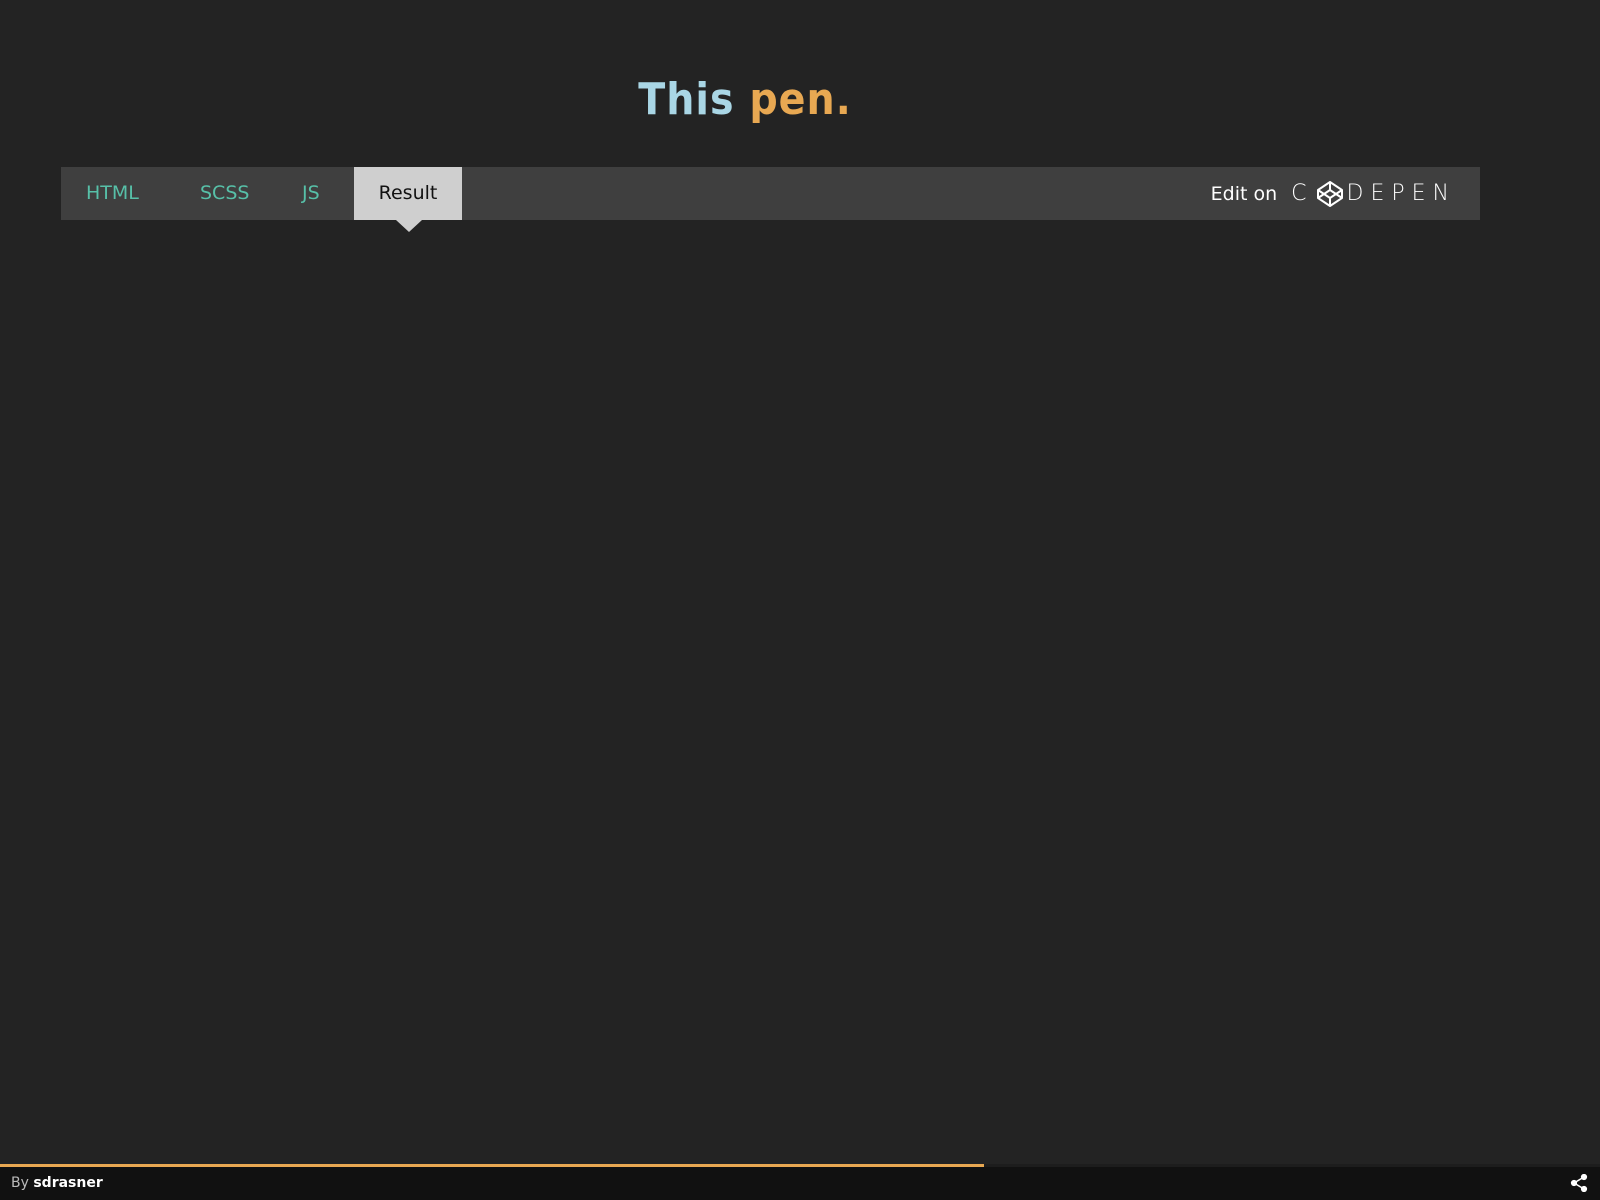  I want to click on title-word-this: This, so click(686, 99).